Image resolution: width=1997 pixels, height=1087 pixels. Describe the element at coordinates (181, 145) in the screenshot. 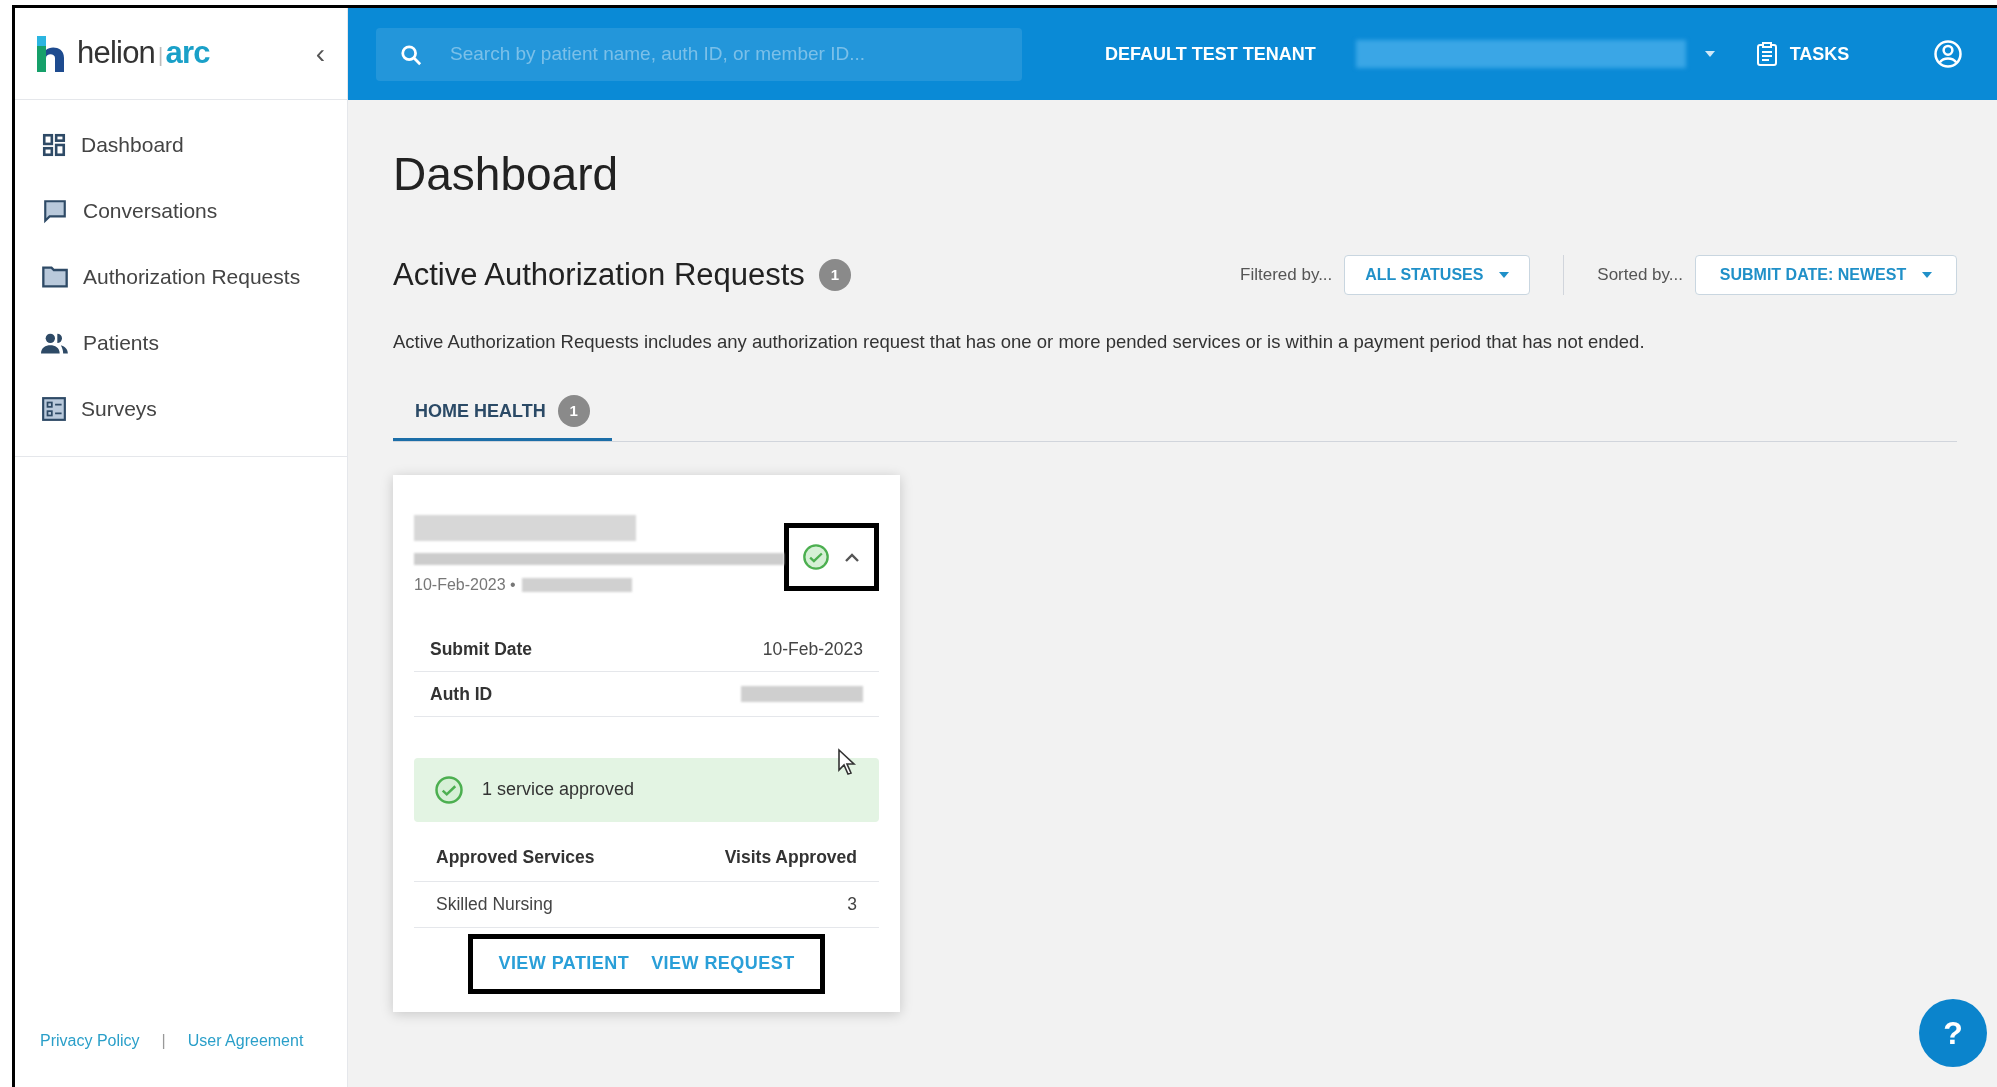

I see `sidebar-item: Dashboard` at that location.